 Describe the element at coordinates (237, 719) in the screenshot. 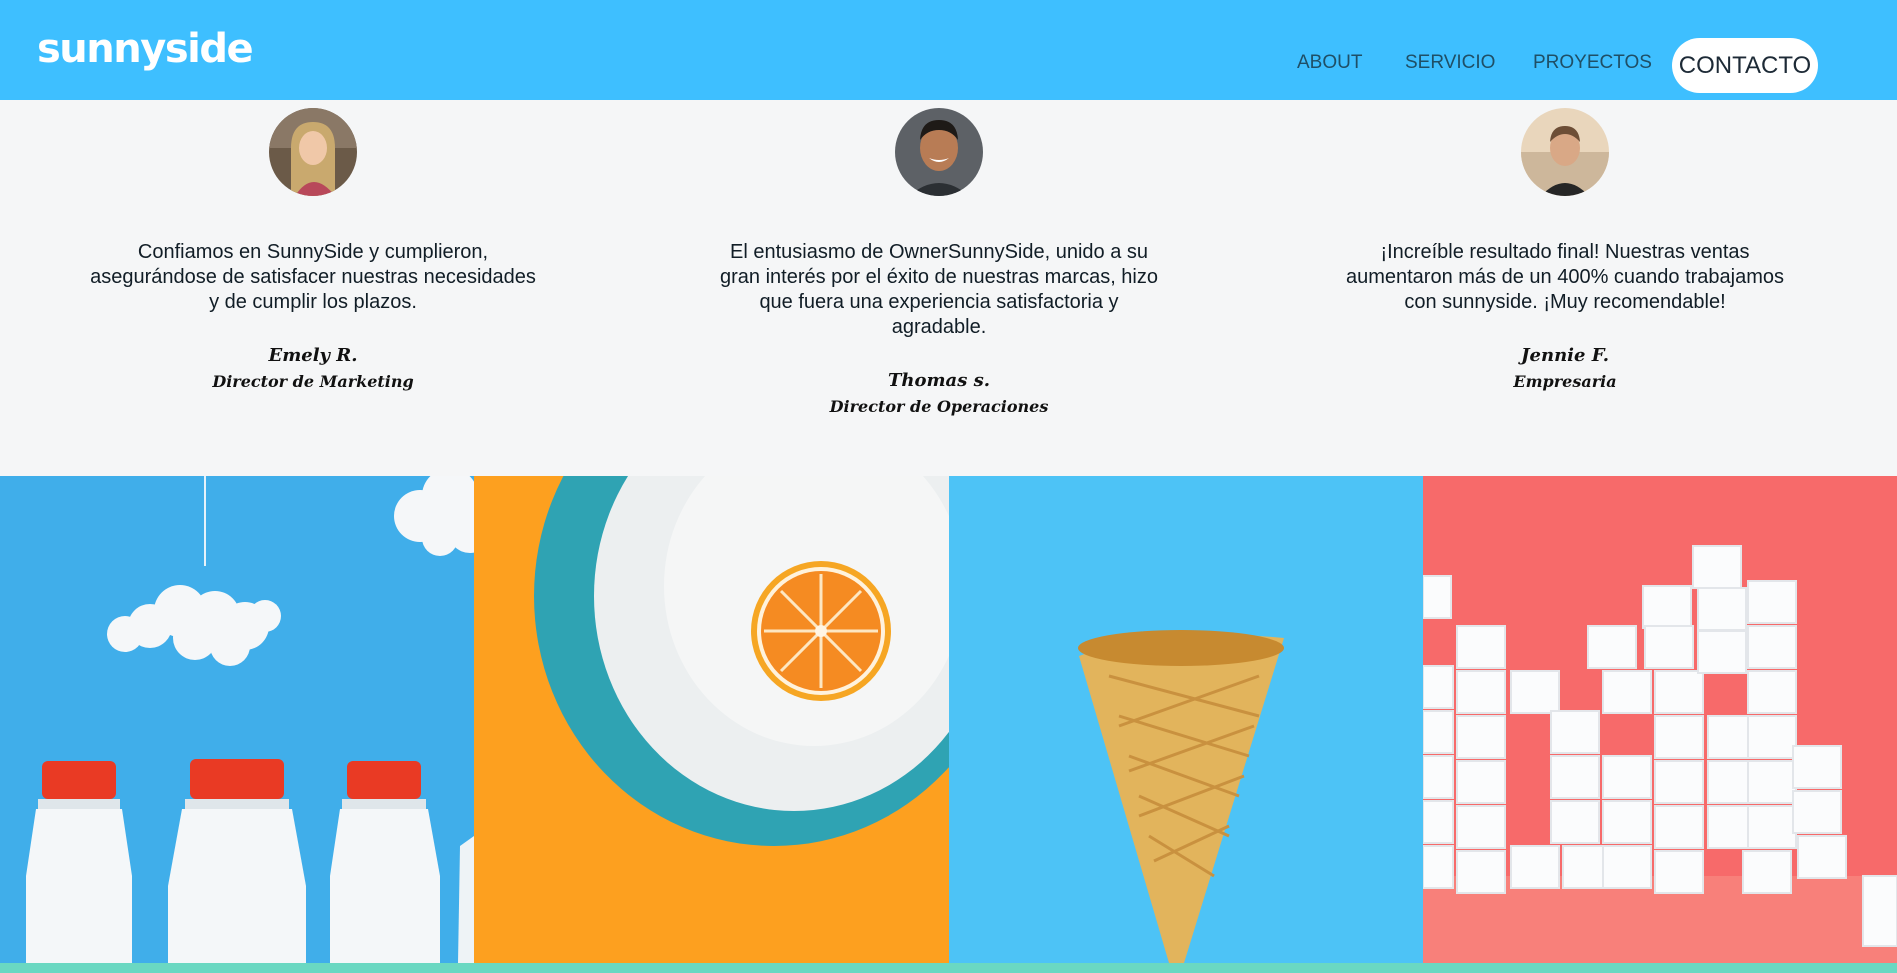

I see `milk-bottles-image` at that location.